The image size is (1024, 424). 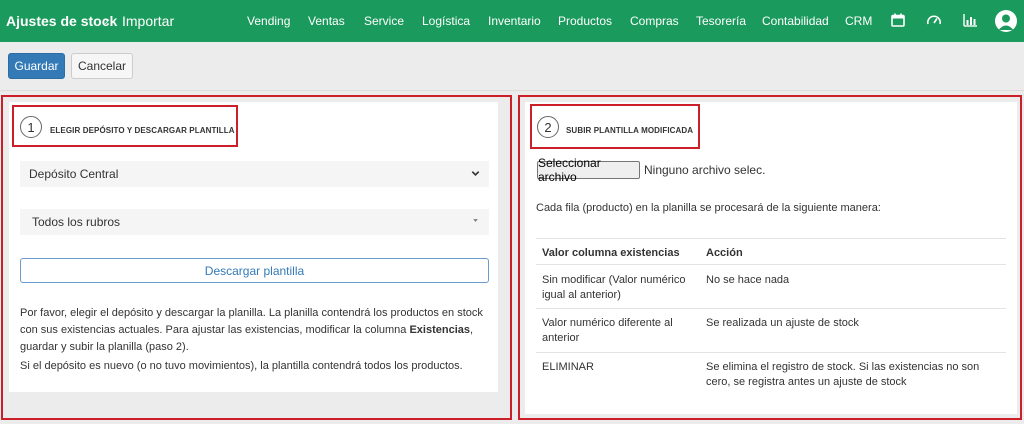 What do you see at coordinates (102, 66) in the screenshot?
I see `cancel-button: Cancelar` at bounding box center [102, 66].